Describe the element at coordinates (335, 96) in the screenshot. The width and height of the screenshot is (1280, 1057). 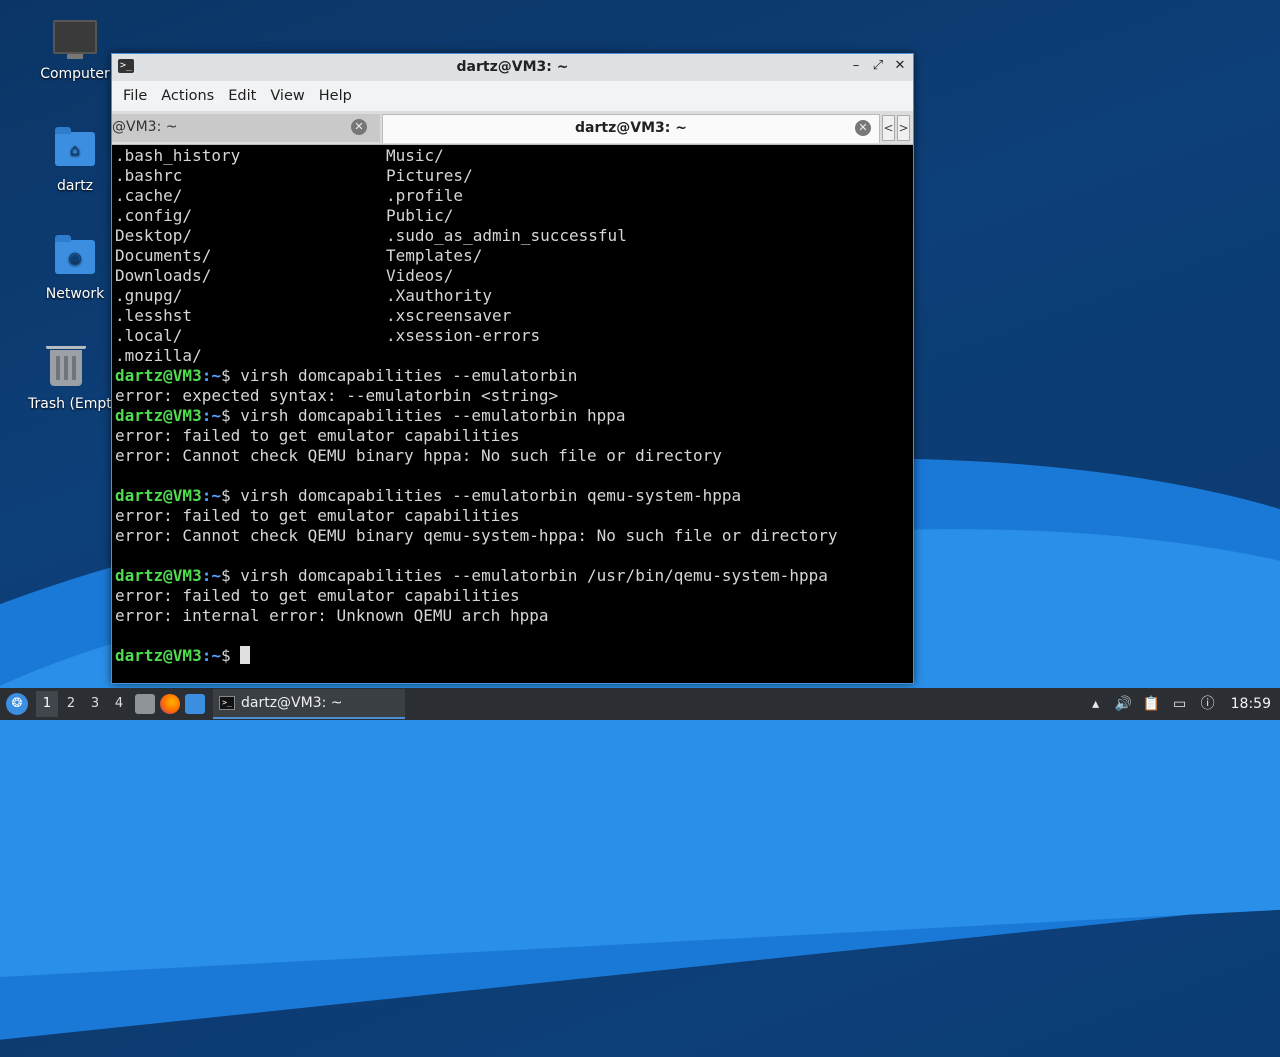
I see `menu-help: Help` at that location.